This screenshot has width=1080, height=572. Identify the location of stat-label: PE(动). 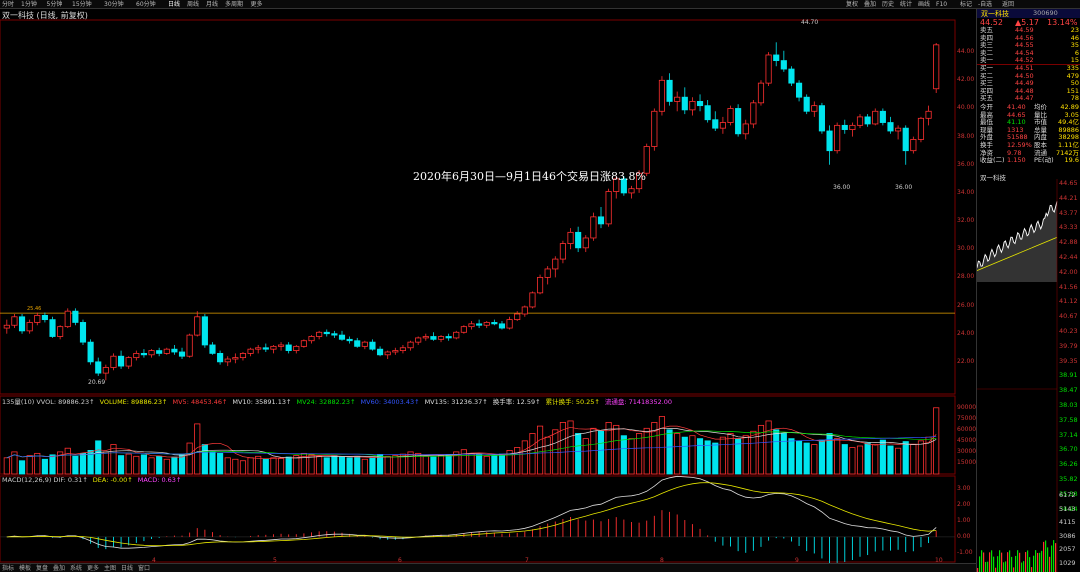
(1044, 160).